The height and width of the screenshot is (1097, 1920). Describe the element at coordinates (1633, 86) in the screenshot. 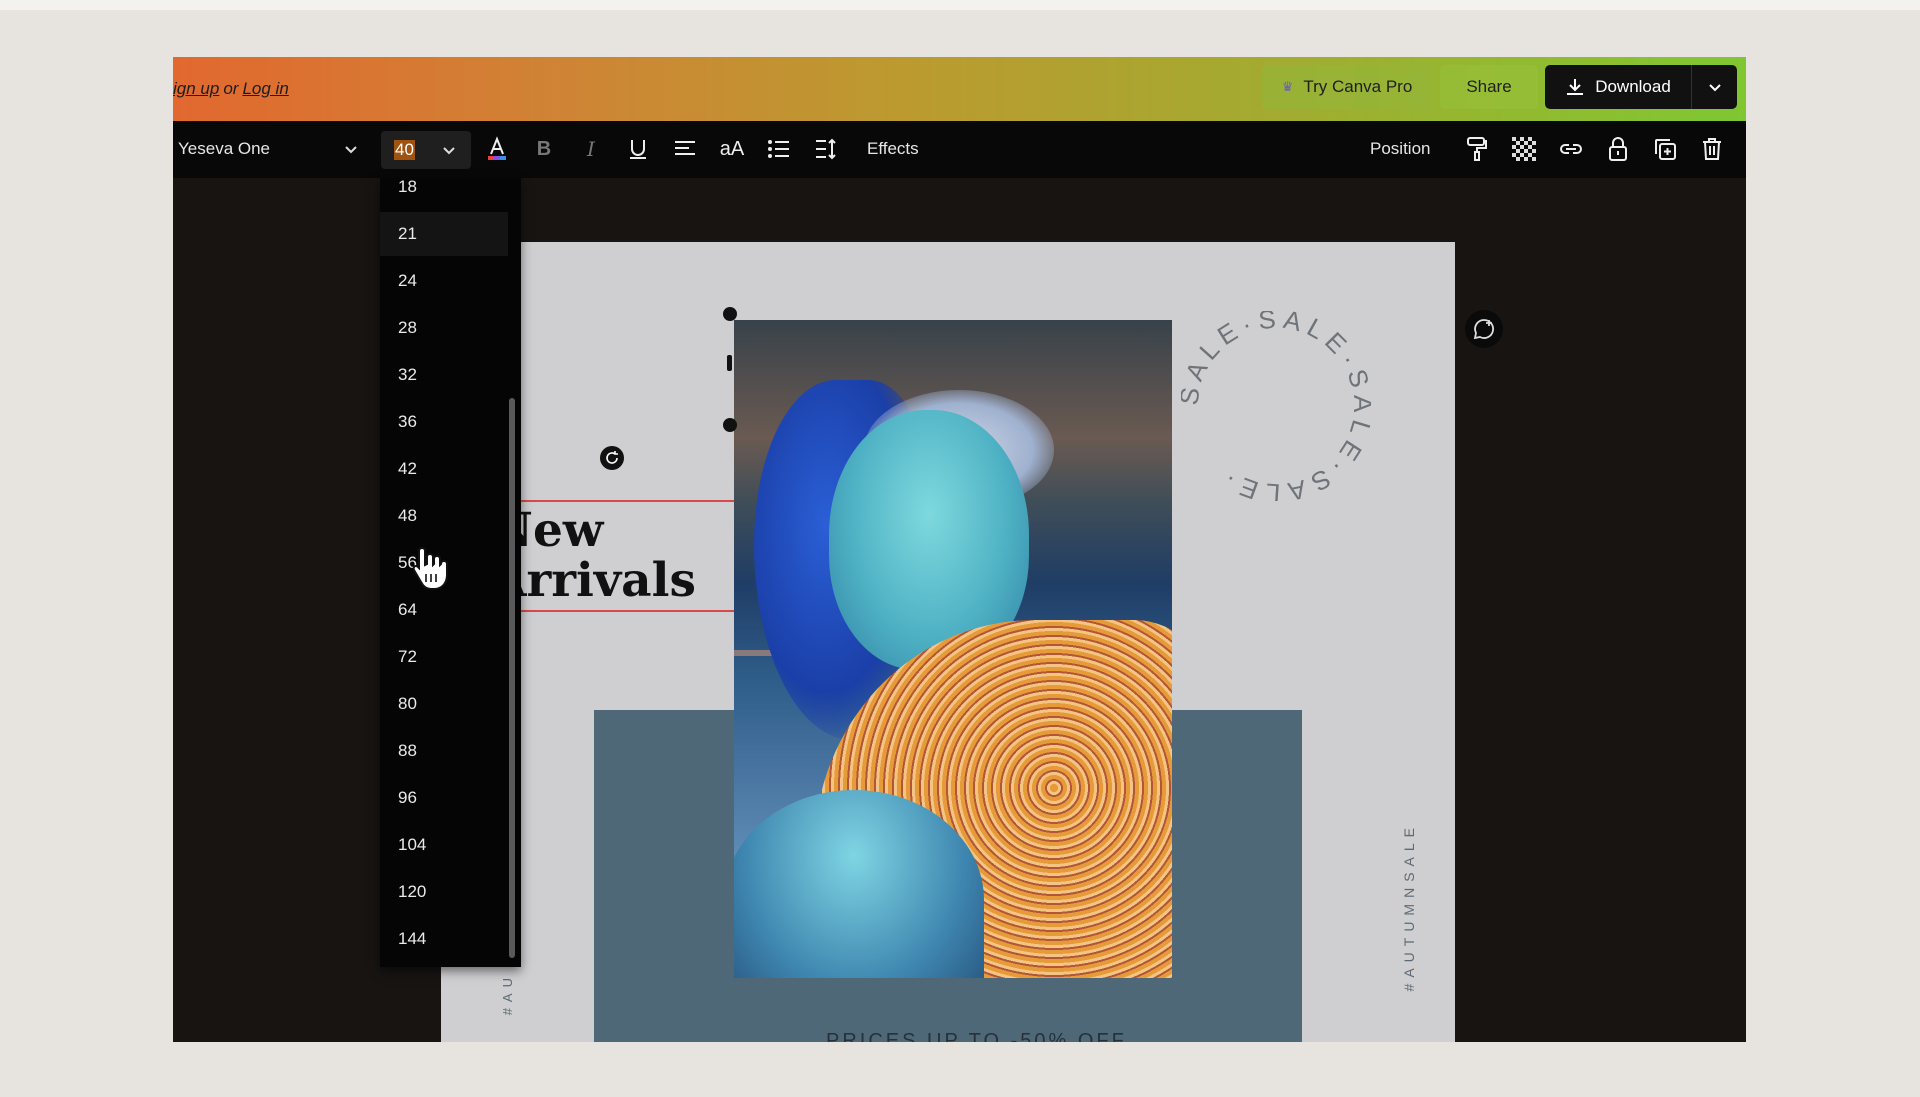

I see `download-label: Download` at that location.